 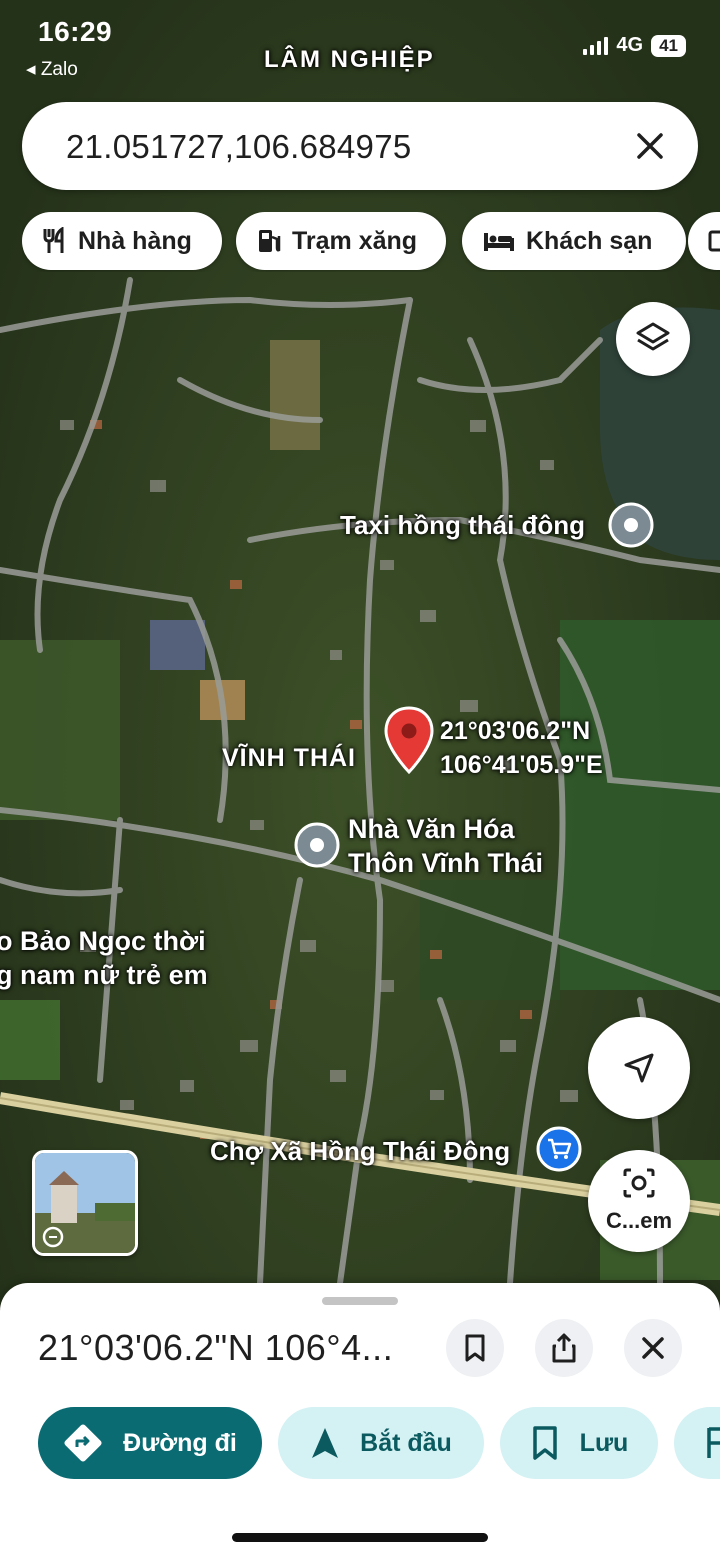 I want to click on area-label: LÂM NGHIỆP, so click(x=349, y=59).